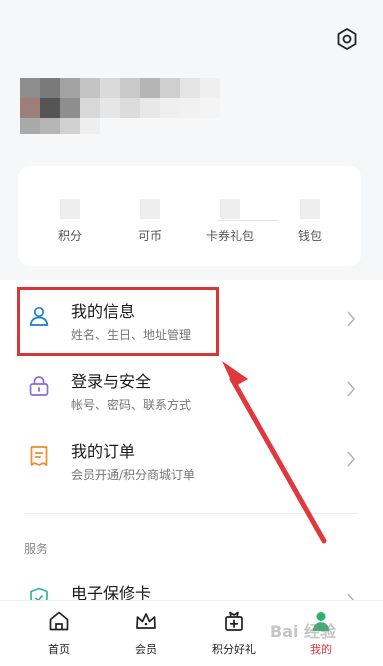 Image resolution: width=383 pixels, height=666 pixels. What do you see at coordinates (70, 221) in the screenshot?
I see `stat-points: 积分` at bounding box center [70, 221].